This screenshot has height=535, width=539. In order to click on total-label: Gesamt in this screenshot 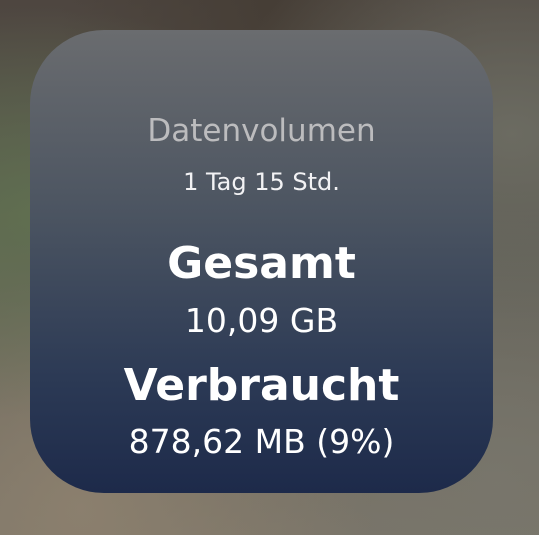, I will do `click(261, 263)`.